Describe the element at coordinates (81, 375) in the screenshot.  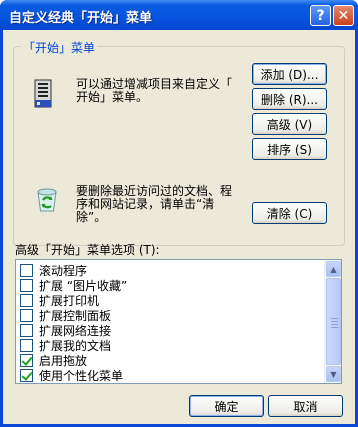
I see `list-item-label: 使用个性化菜单` at that location.